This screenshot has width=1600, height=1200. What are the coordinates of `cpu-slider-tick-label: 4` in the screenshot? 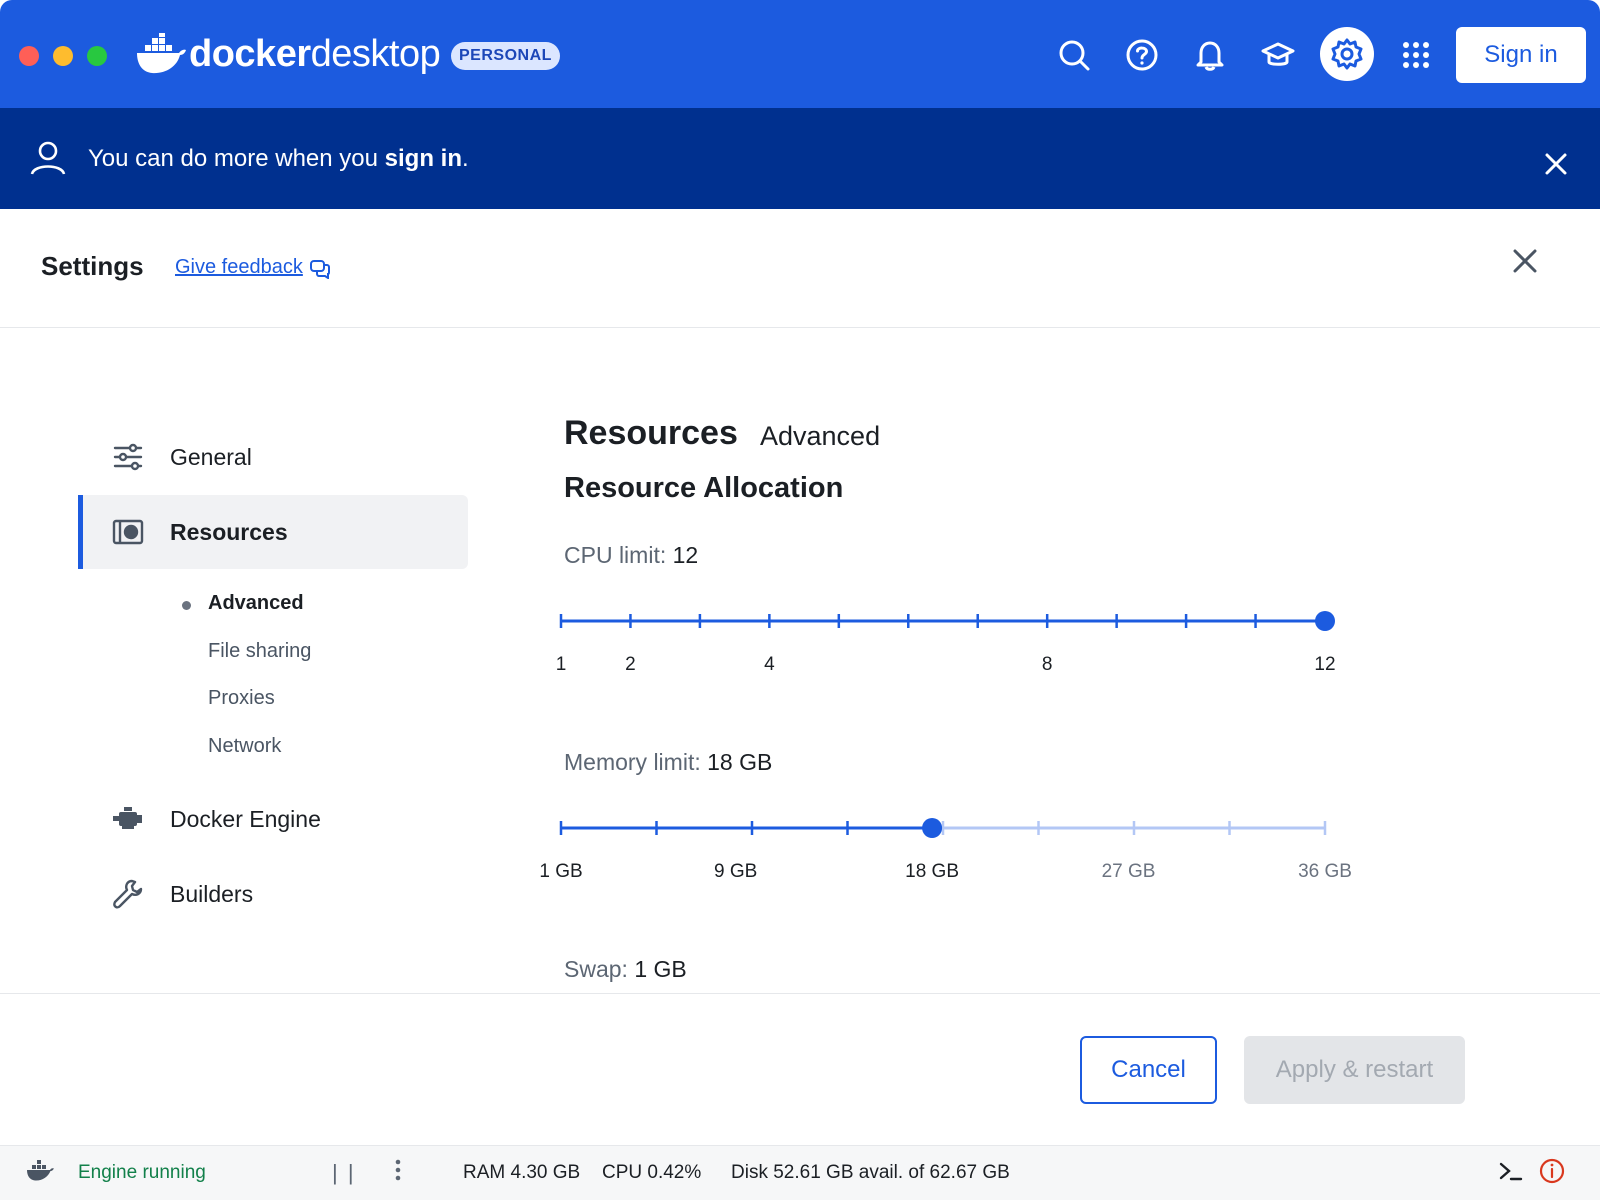 It's located at (769, 664).